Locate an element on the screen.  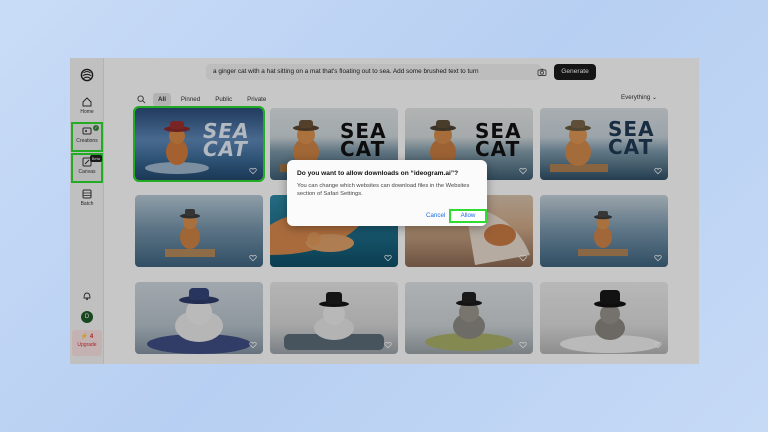
allow-button: Allow is located at coordinates (468, 216).